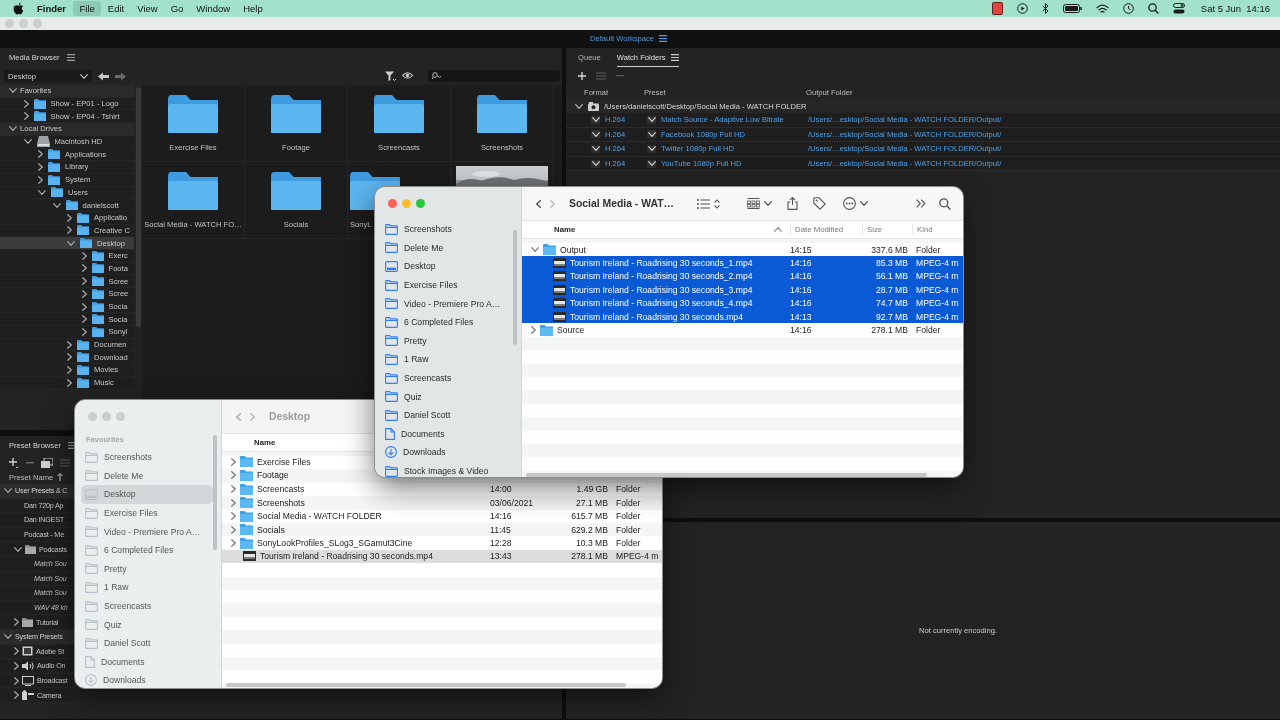 Image resolution: width=1280 pixels, height=720 pixels. What do you see at coordinates (592, 543) in the screenshot?
I see `size-cell-text: 10.3 MB` at bounding box center [592, 543].